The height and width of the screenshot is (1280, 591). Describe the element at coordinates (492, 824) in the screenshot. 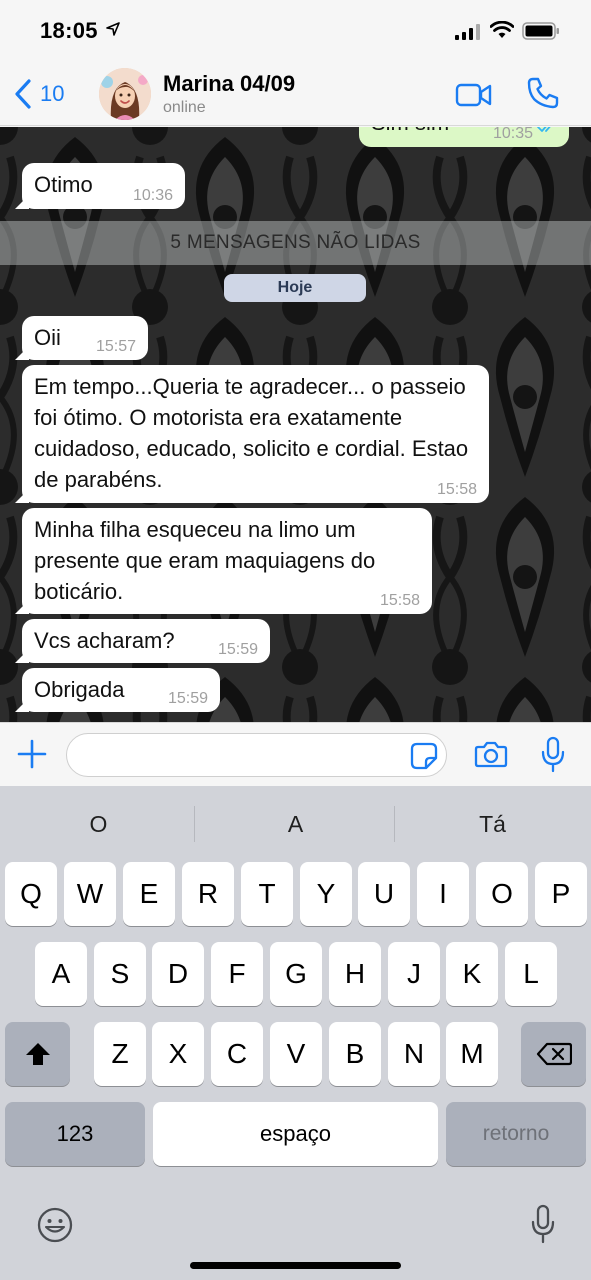

I see `suggestion-item: Tá` at that location.